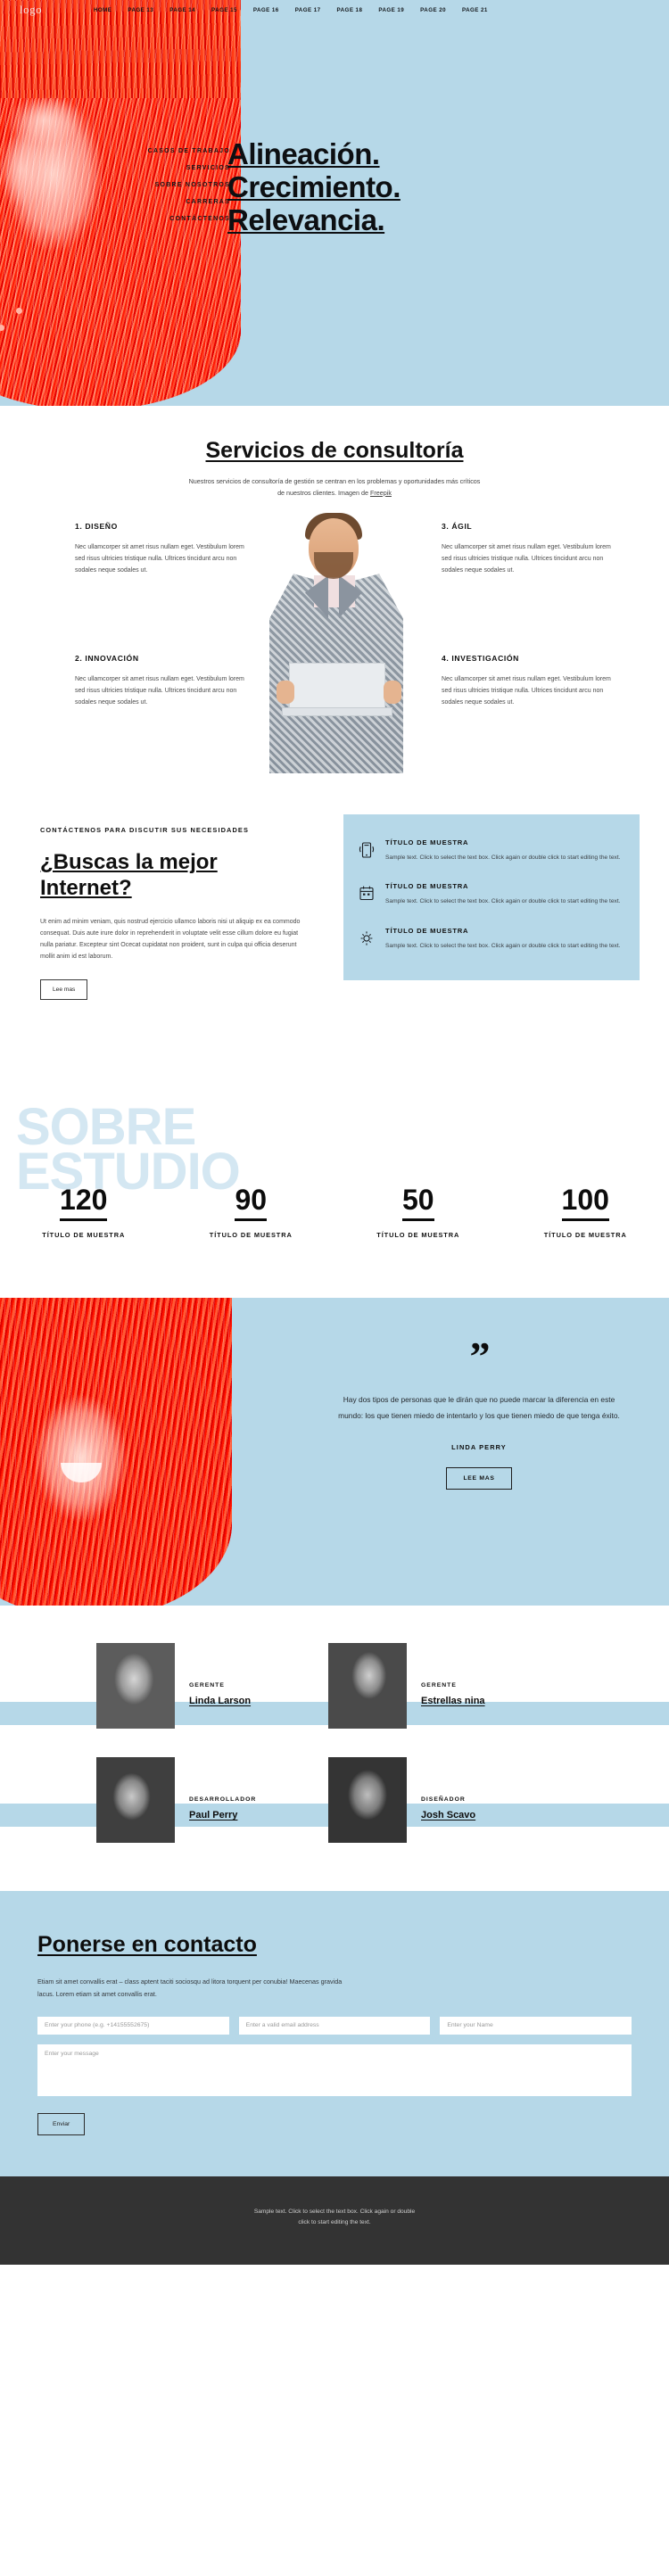 The height and width of the screenshot is (2576, 669). I want to click on nav-link-page-20: PAGE 20, so click(433, 10).